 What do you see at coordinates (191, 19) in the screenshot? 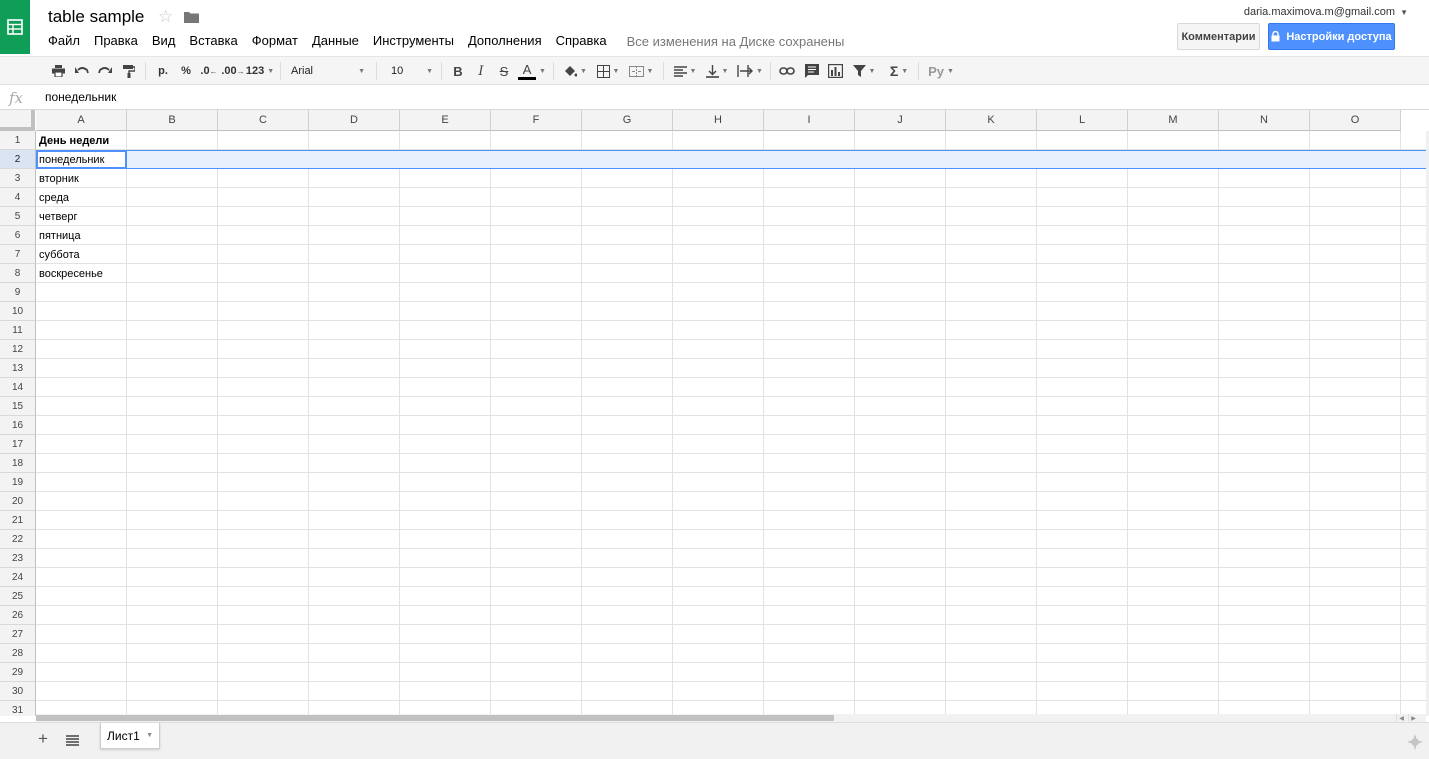
I see `folder-icon` at bounding box center [191, 19].